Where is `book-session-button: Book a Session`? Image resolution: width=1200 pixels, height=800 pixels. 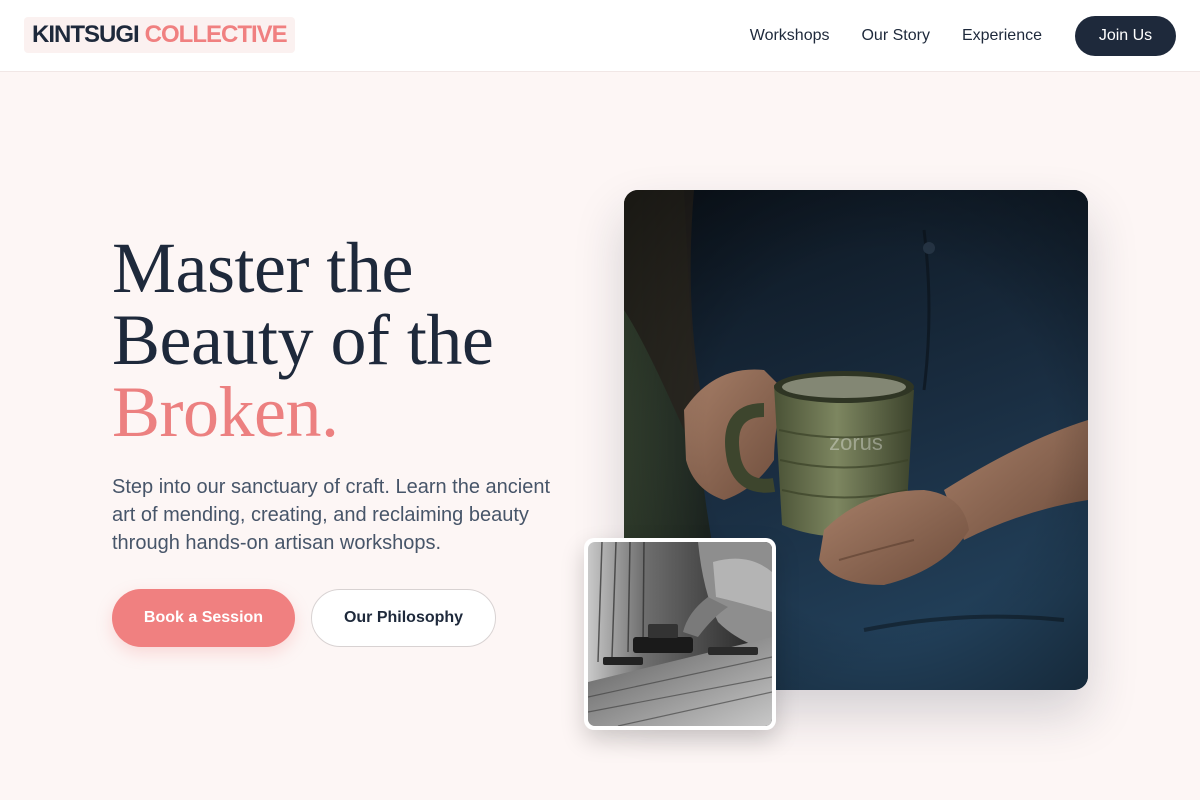 book-session-button: Book a Session is located at coordinates (203, 618).